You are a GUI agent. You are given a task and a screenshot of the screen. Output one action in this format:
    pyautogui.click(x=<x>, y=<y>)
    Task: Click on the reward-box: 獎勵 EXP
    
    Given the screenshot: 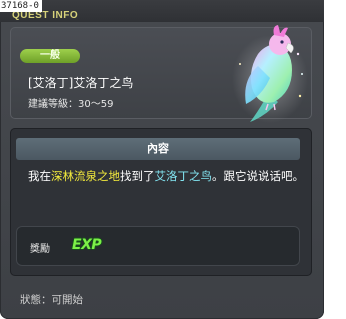 What is the action you would take?
    pyautogui.click(x=158, y=246)
    